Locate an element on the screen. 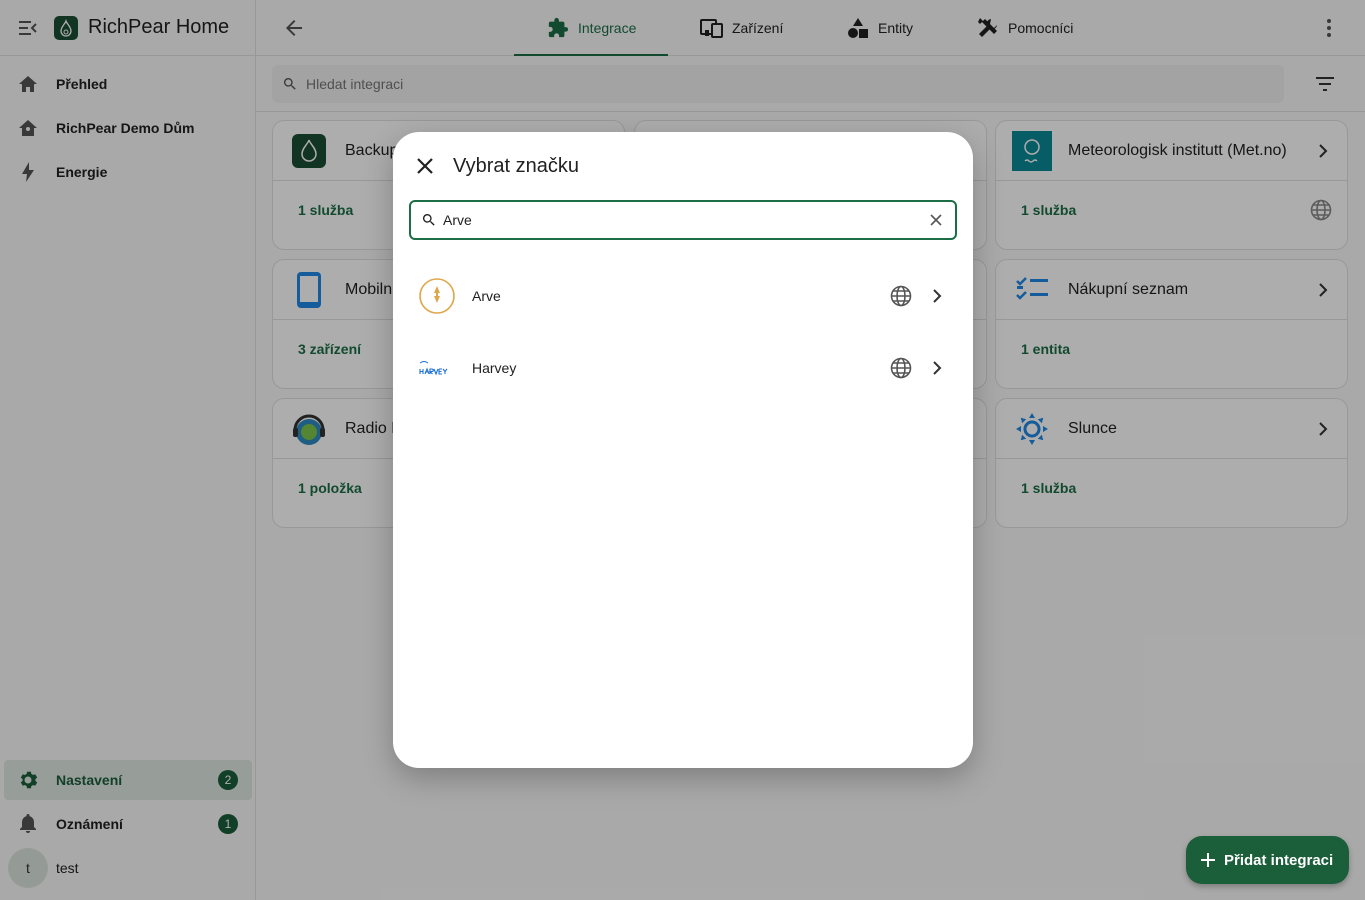 This screenshot has height=900, width=1365. close-icon is located at coordinates (425, 166).